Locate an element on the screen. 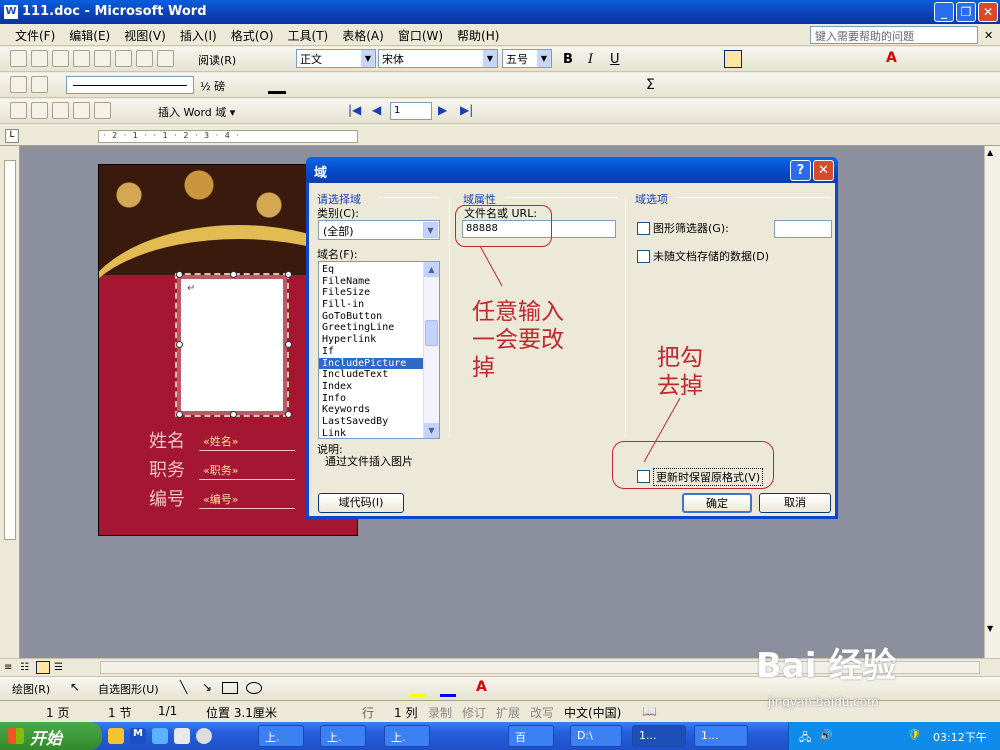 The image size is (1000, 750). redo-icon is located at coordinates (165, 58).